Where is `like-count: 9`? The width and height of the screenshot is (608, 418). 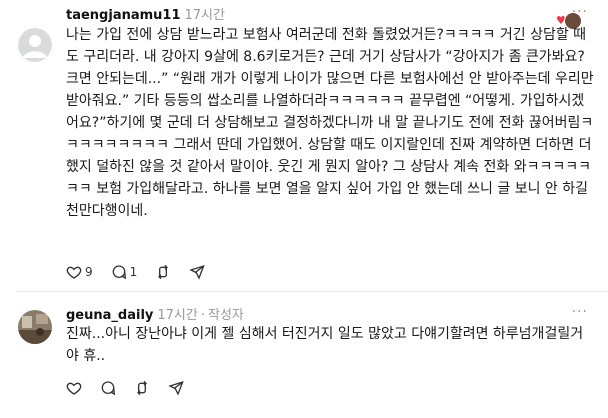 like-count: 9 is located at coordinates (89, 272).